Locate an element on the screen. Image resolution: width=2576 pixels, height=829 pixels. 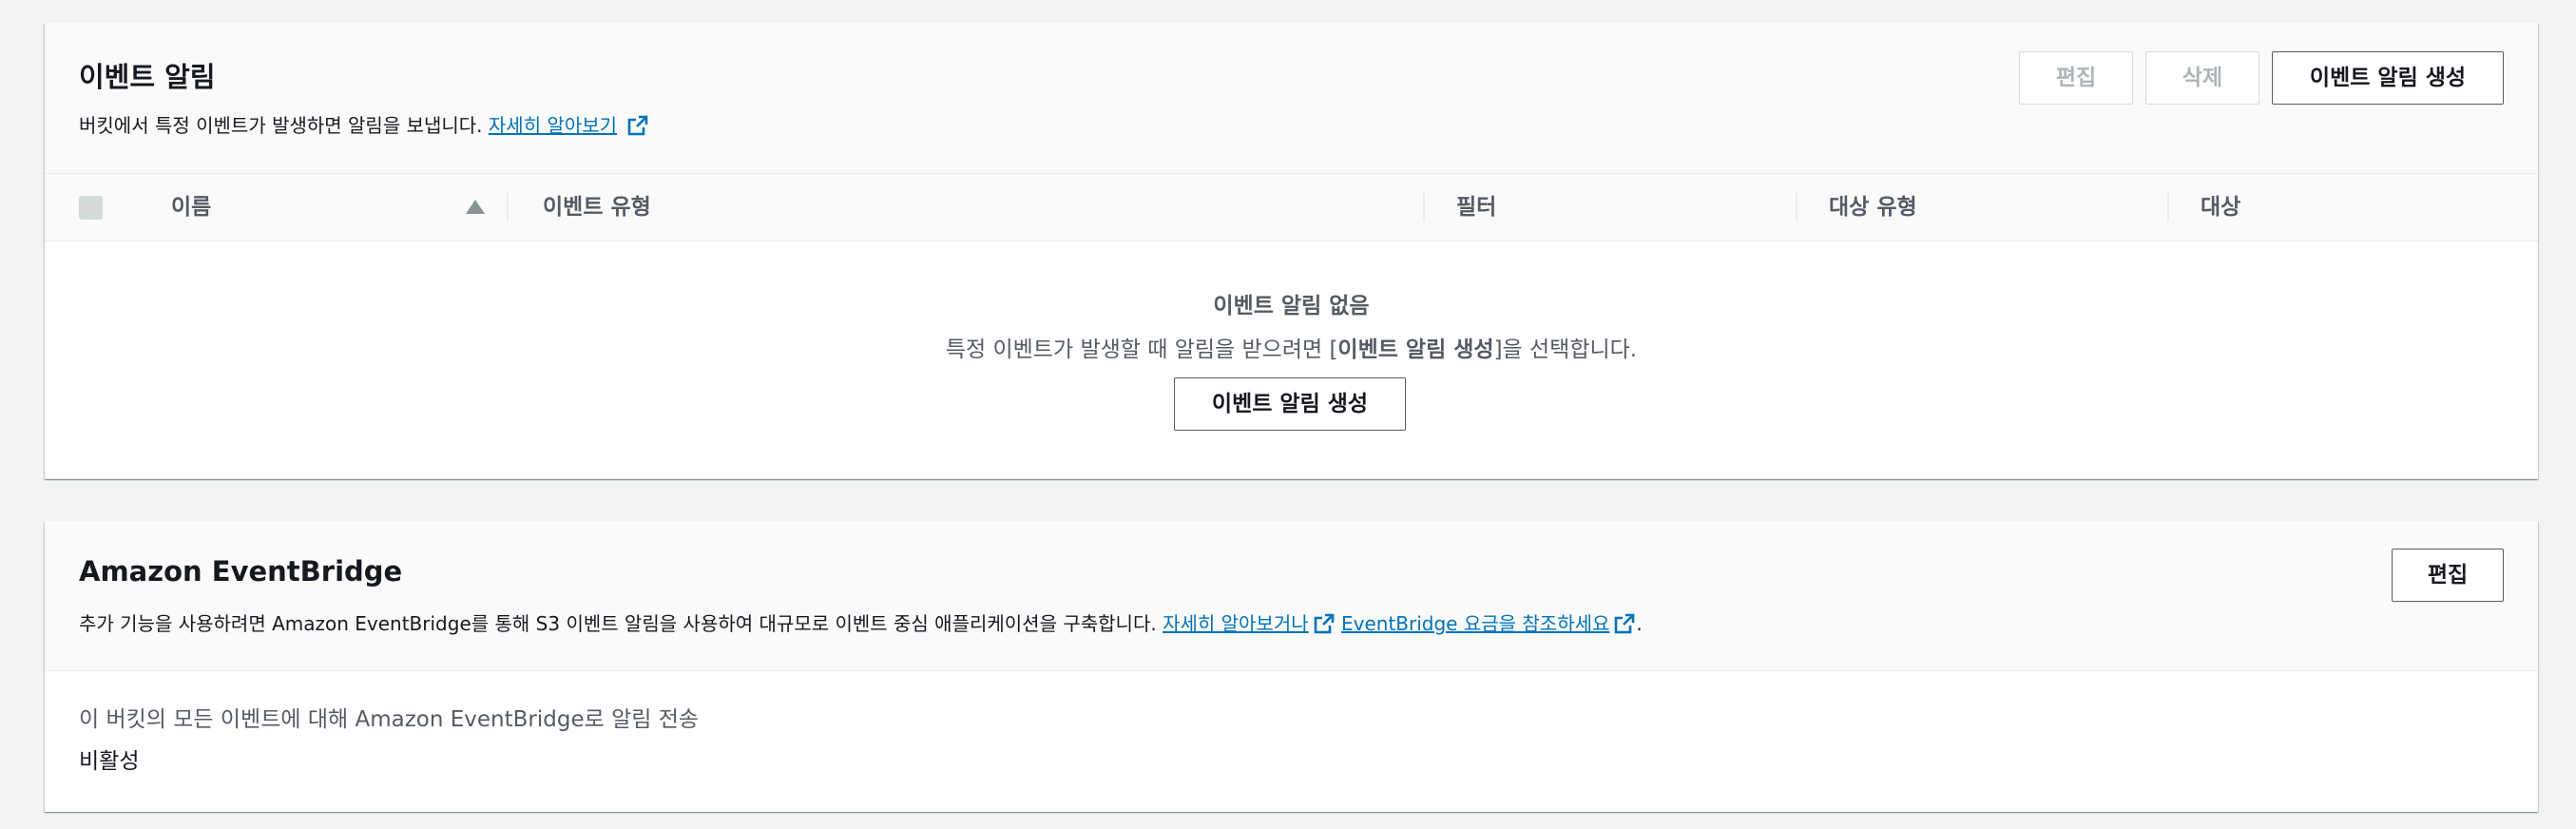
eventbridge-pricing-text: EventBridge 요금을 참조하세요 is located at coordinates (1475, 624).